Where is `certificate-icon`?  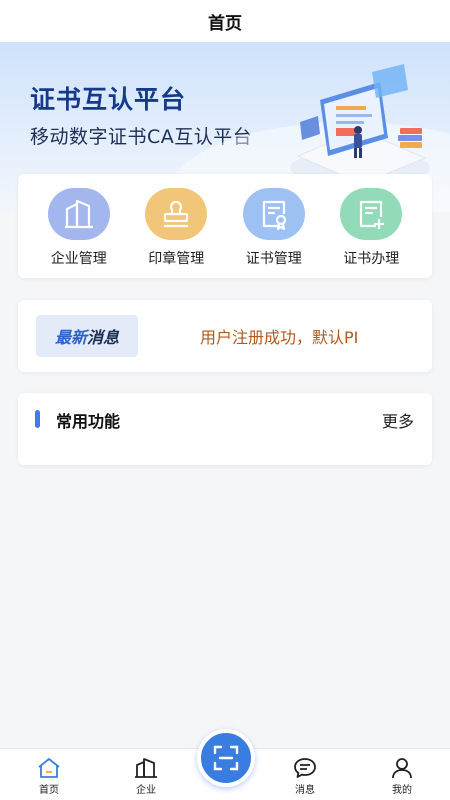 certificate-icon is located at coordinates (273, 214).